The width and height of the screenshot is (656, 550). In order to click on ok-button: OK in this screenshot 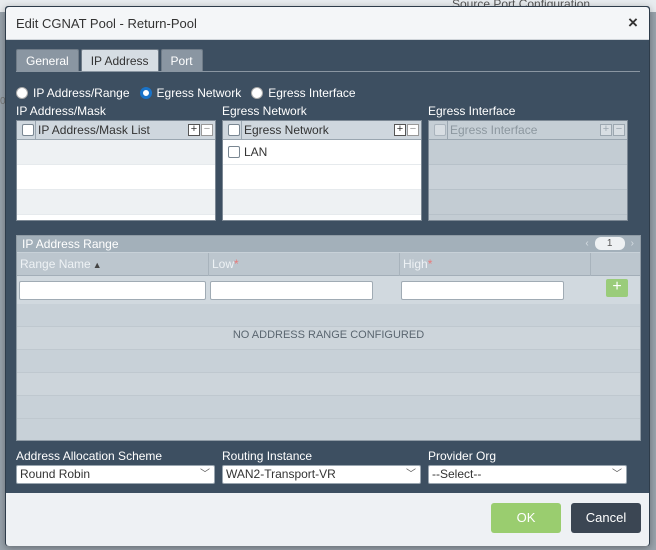, I will do `click(526, 518)`.